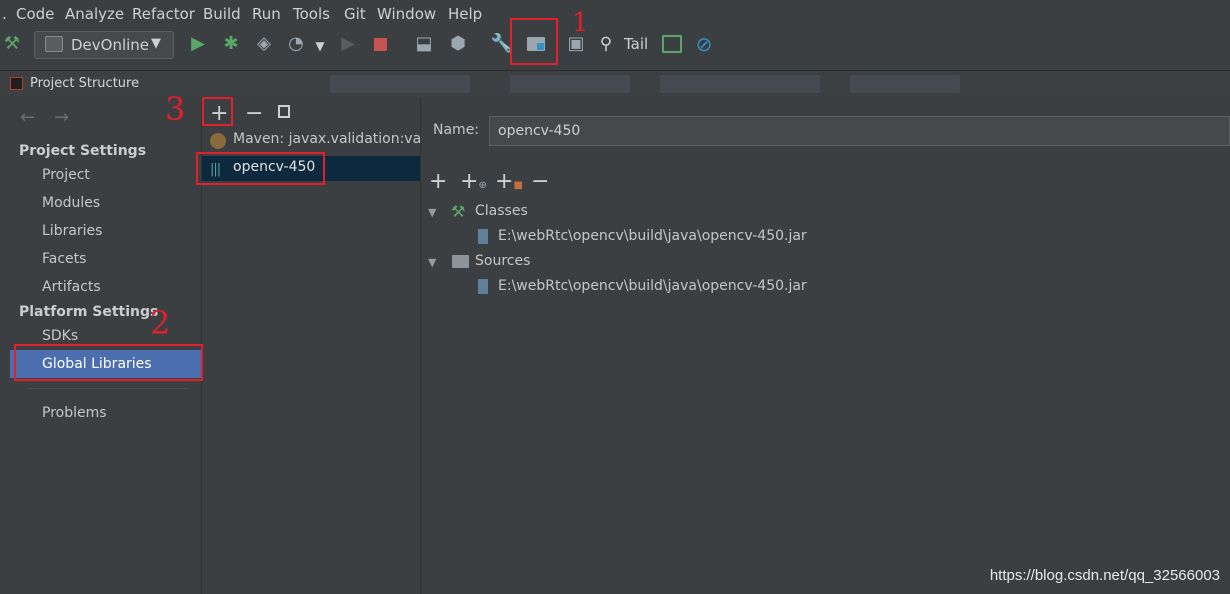 The height and width of the screenshot is (594, 1230). What do you see at coordinates (60, 336) in the screenshot?
I see `sidebar-item-sdks: SDKs` at bounding box center [60, 336].